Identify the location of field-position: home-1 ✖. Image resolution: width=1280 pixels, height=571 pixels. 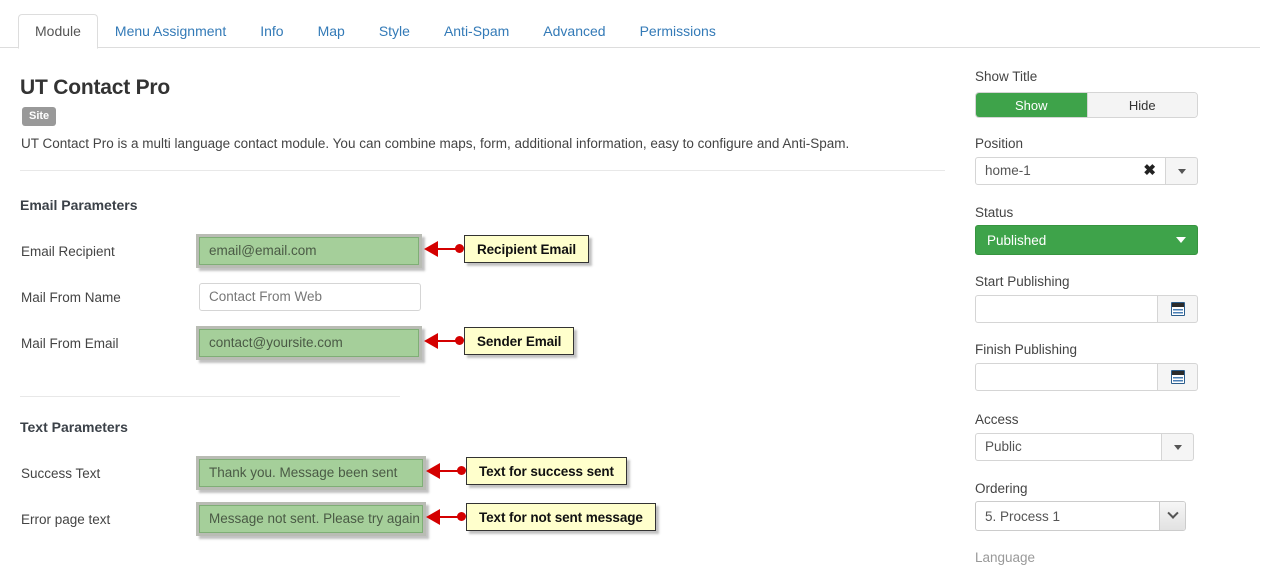
(1086, 171).